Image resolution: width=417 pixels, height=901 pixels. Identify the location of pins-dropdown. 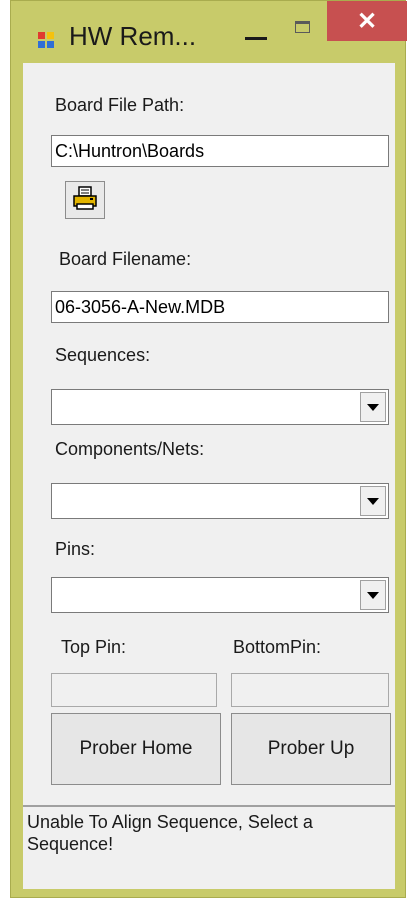
(220, 595).